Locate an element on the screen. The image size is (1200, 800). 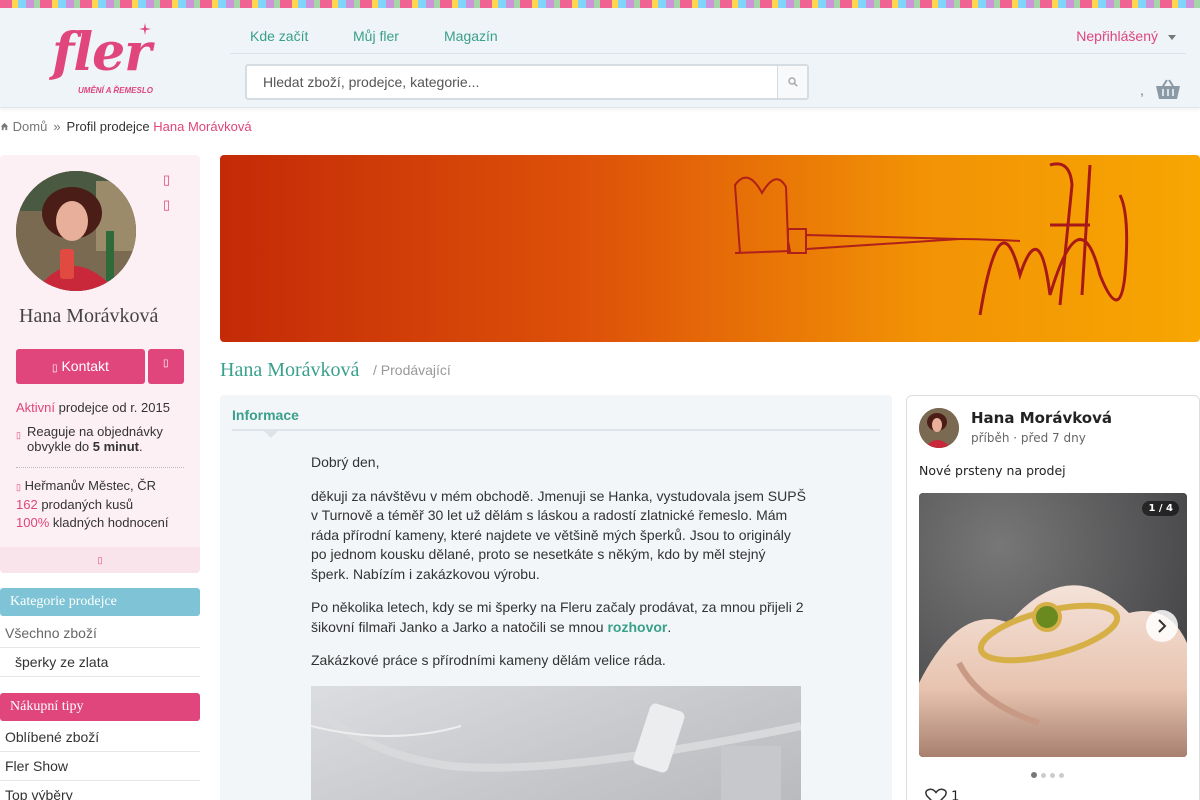
like-count: 1 is located at coordinates (955, 794).